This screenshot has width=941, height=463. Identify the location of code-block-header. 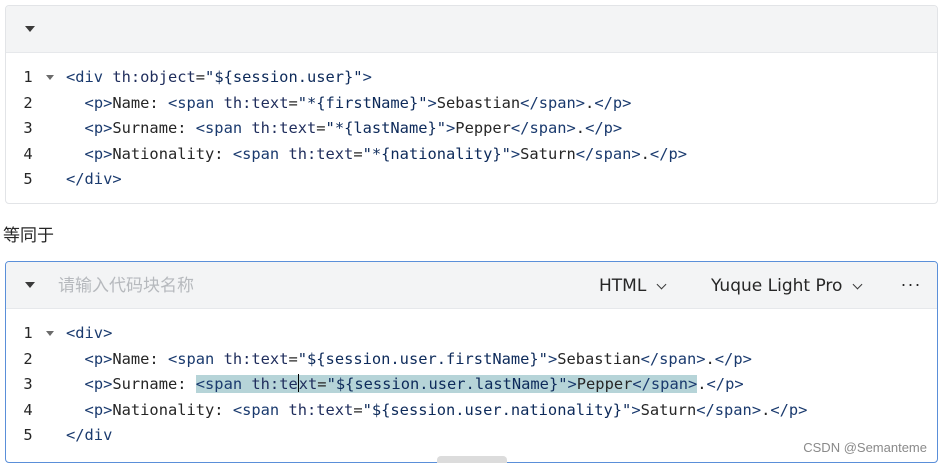
(471, 29).